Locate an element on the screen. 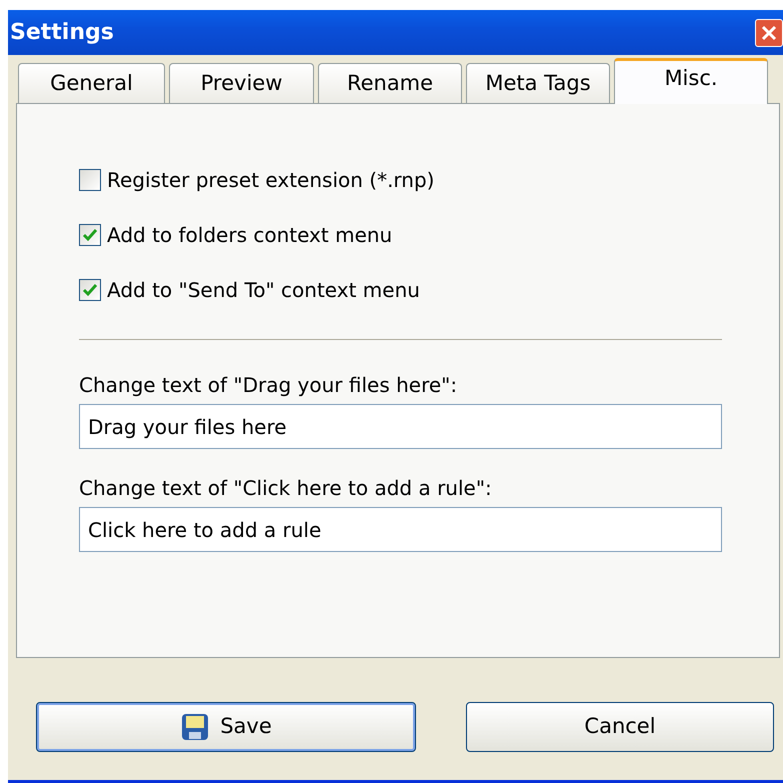  field-label: Change text of "Drag your files here": is located at coordinates (268, 385).